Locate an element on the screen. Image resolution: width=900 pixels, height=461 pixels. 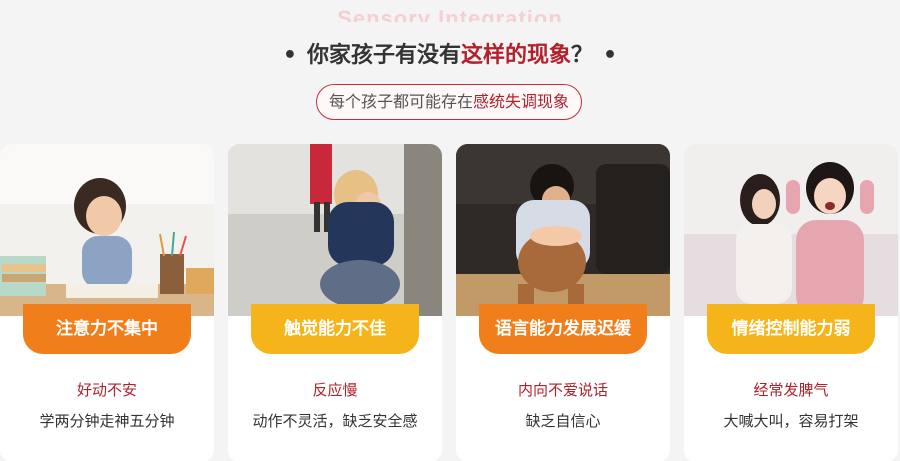
title-suffix: ？ is located at coordinates (582, 55).